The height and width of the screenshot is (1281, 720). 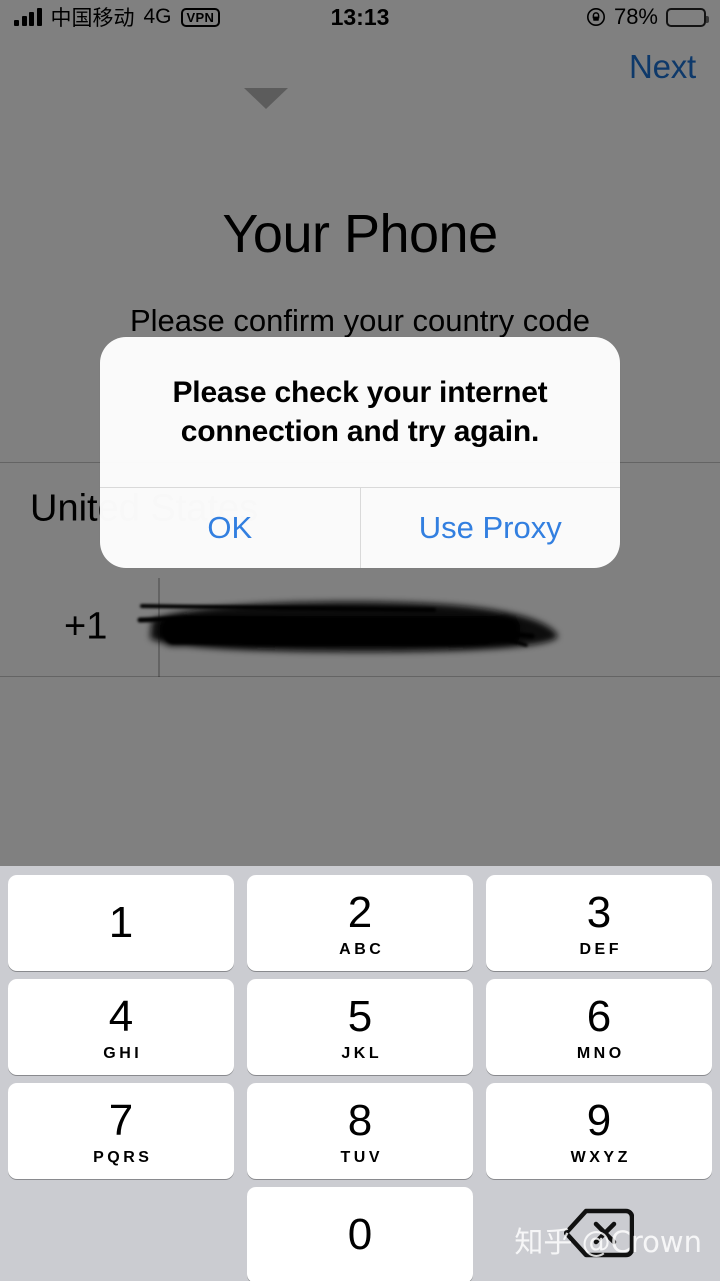 I want to click on key-4: 4 GHI, so click(x=121, y=1027).